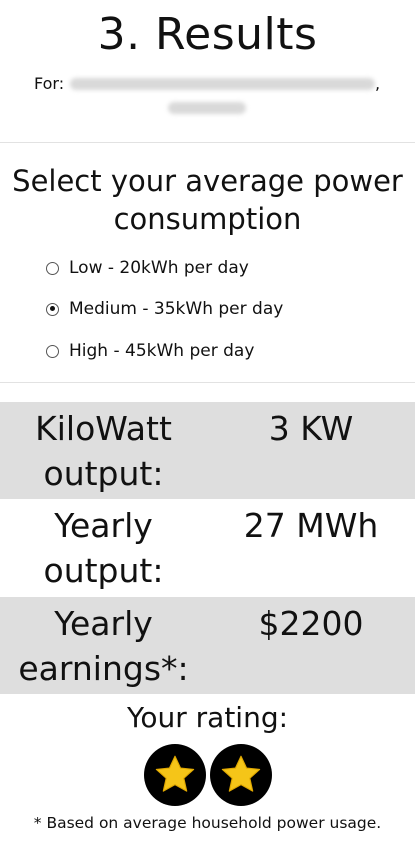 The height and width of the screenshot is (854, 415). Describe the element at coordinates (103, 451) in the screenshot. I see `result-label: KiloWatt output:` at that location.